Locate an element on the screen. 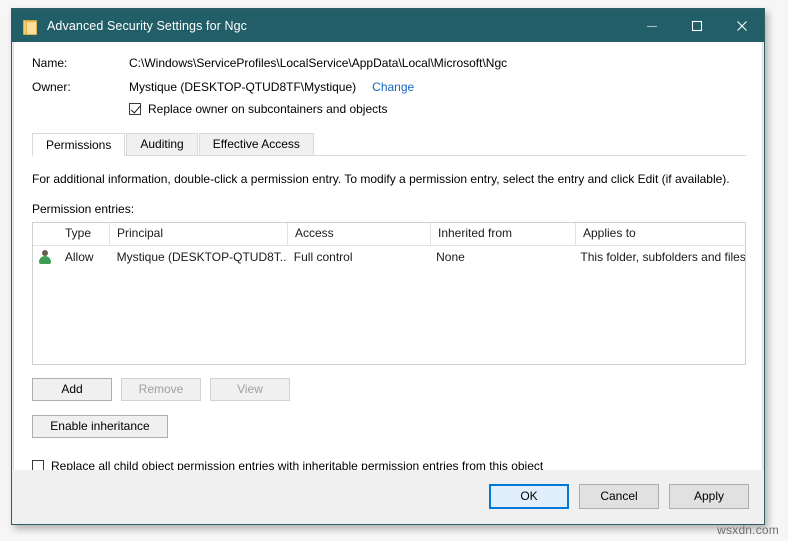 Image resolution: width=788 pixels, height=541 pixels. close-button is located at coordinates (741, 25).